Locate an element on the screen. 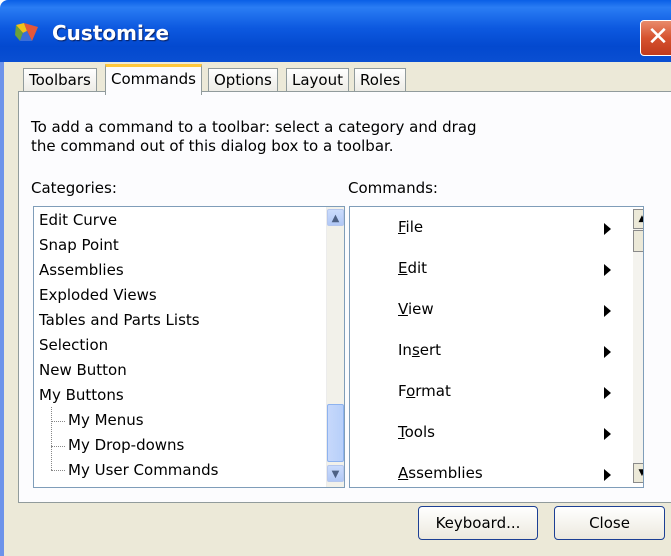 The width and height of the screenshot is (671, 556). list-item: Assemblies is located at coordinates (81, 270).